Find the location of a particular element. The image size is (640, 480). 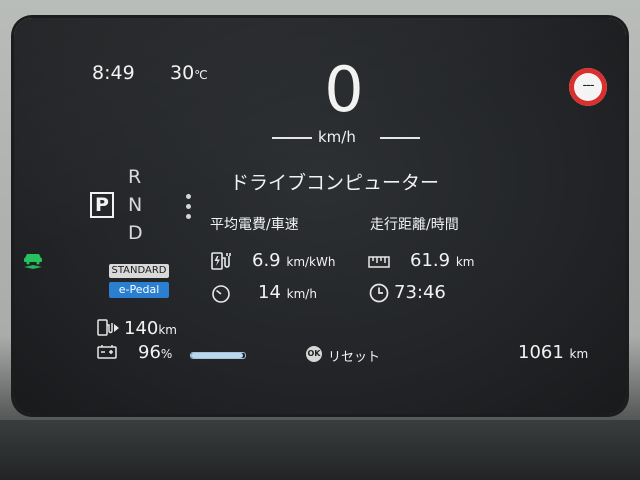

speed-value: 0 is located at coordinates (344, 89).